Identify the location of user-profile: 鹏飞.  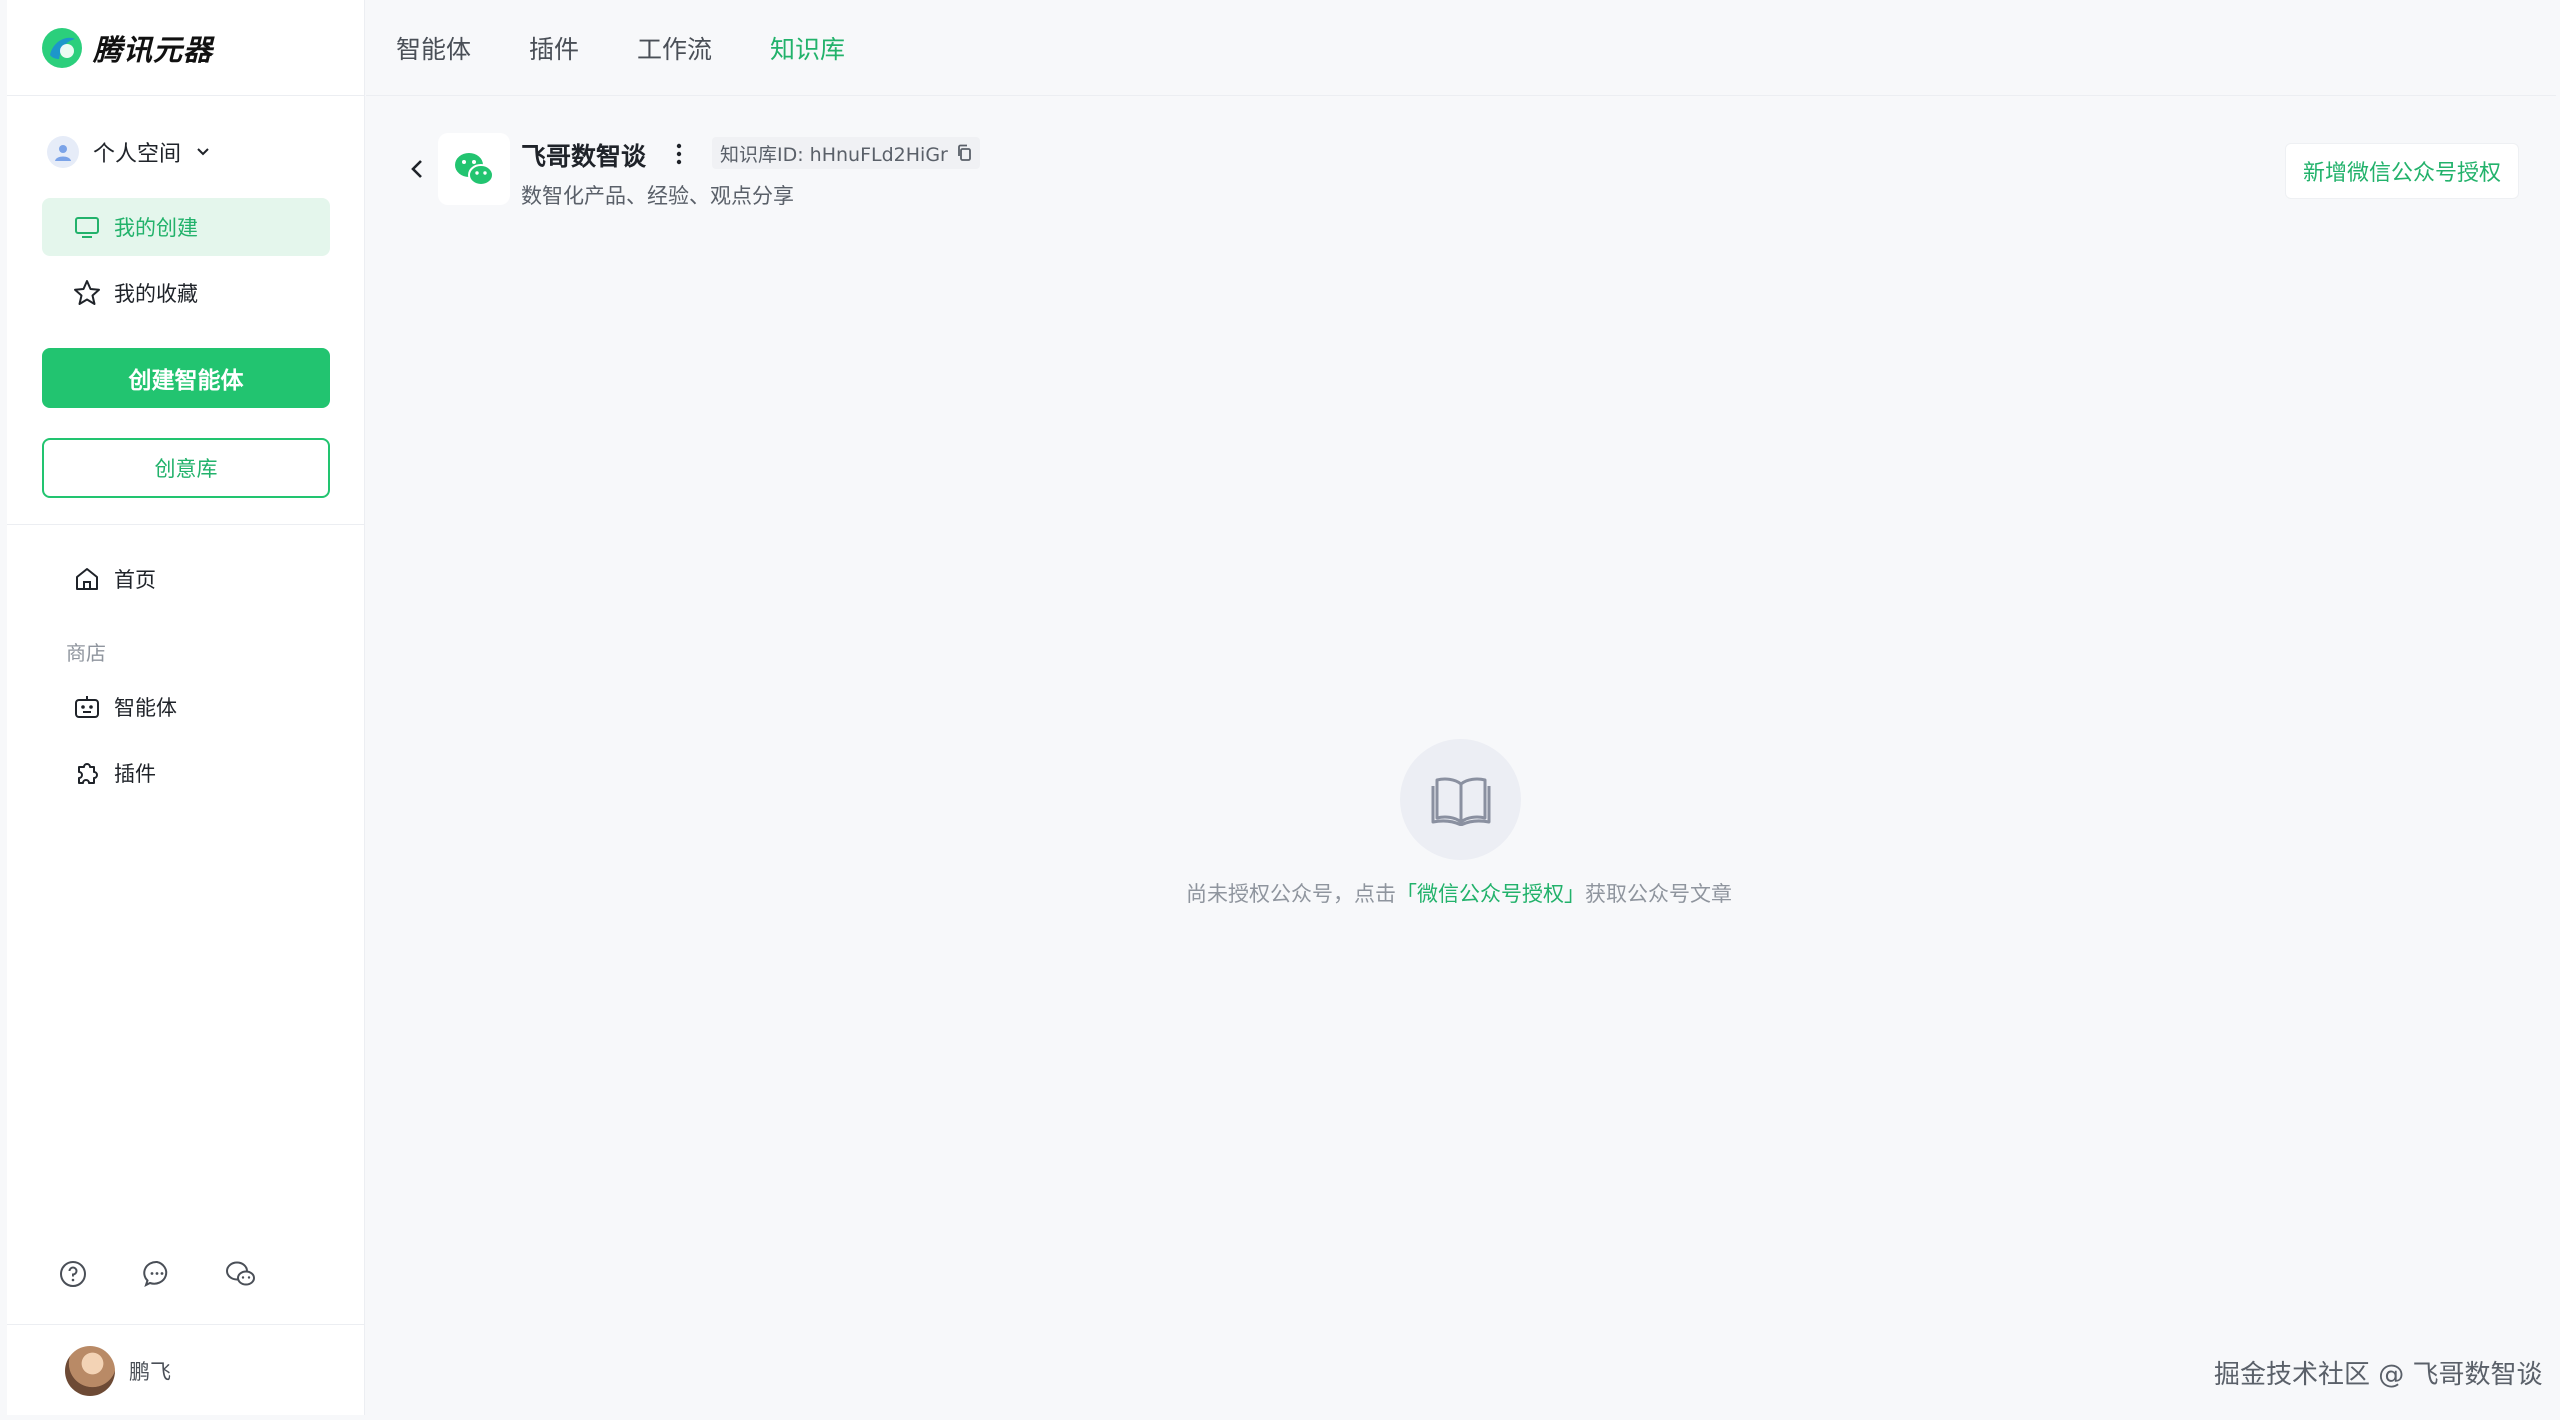
(118, 1371).